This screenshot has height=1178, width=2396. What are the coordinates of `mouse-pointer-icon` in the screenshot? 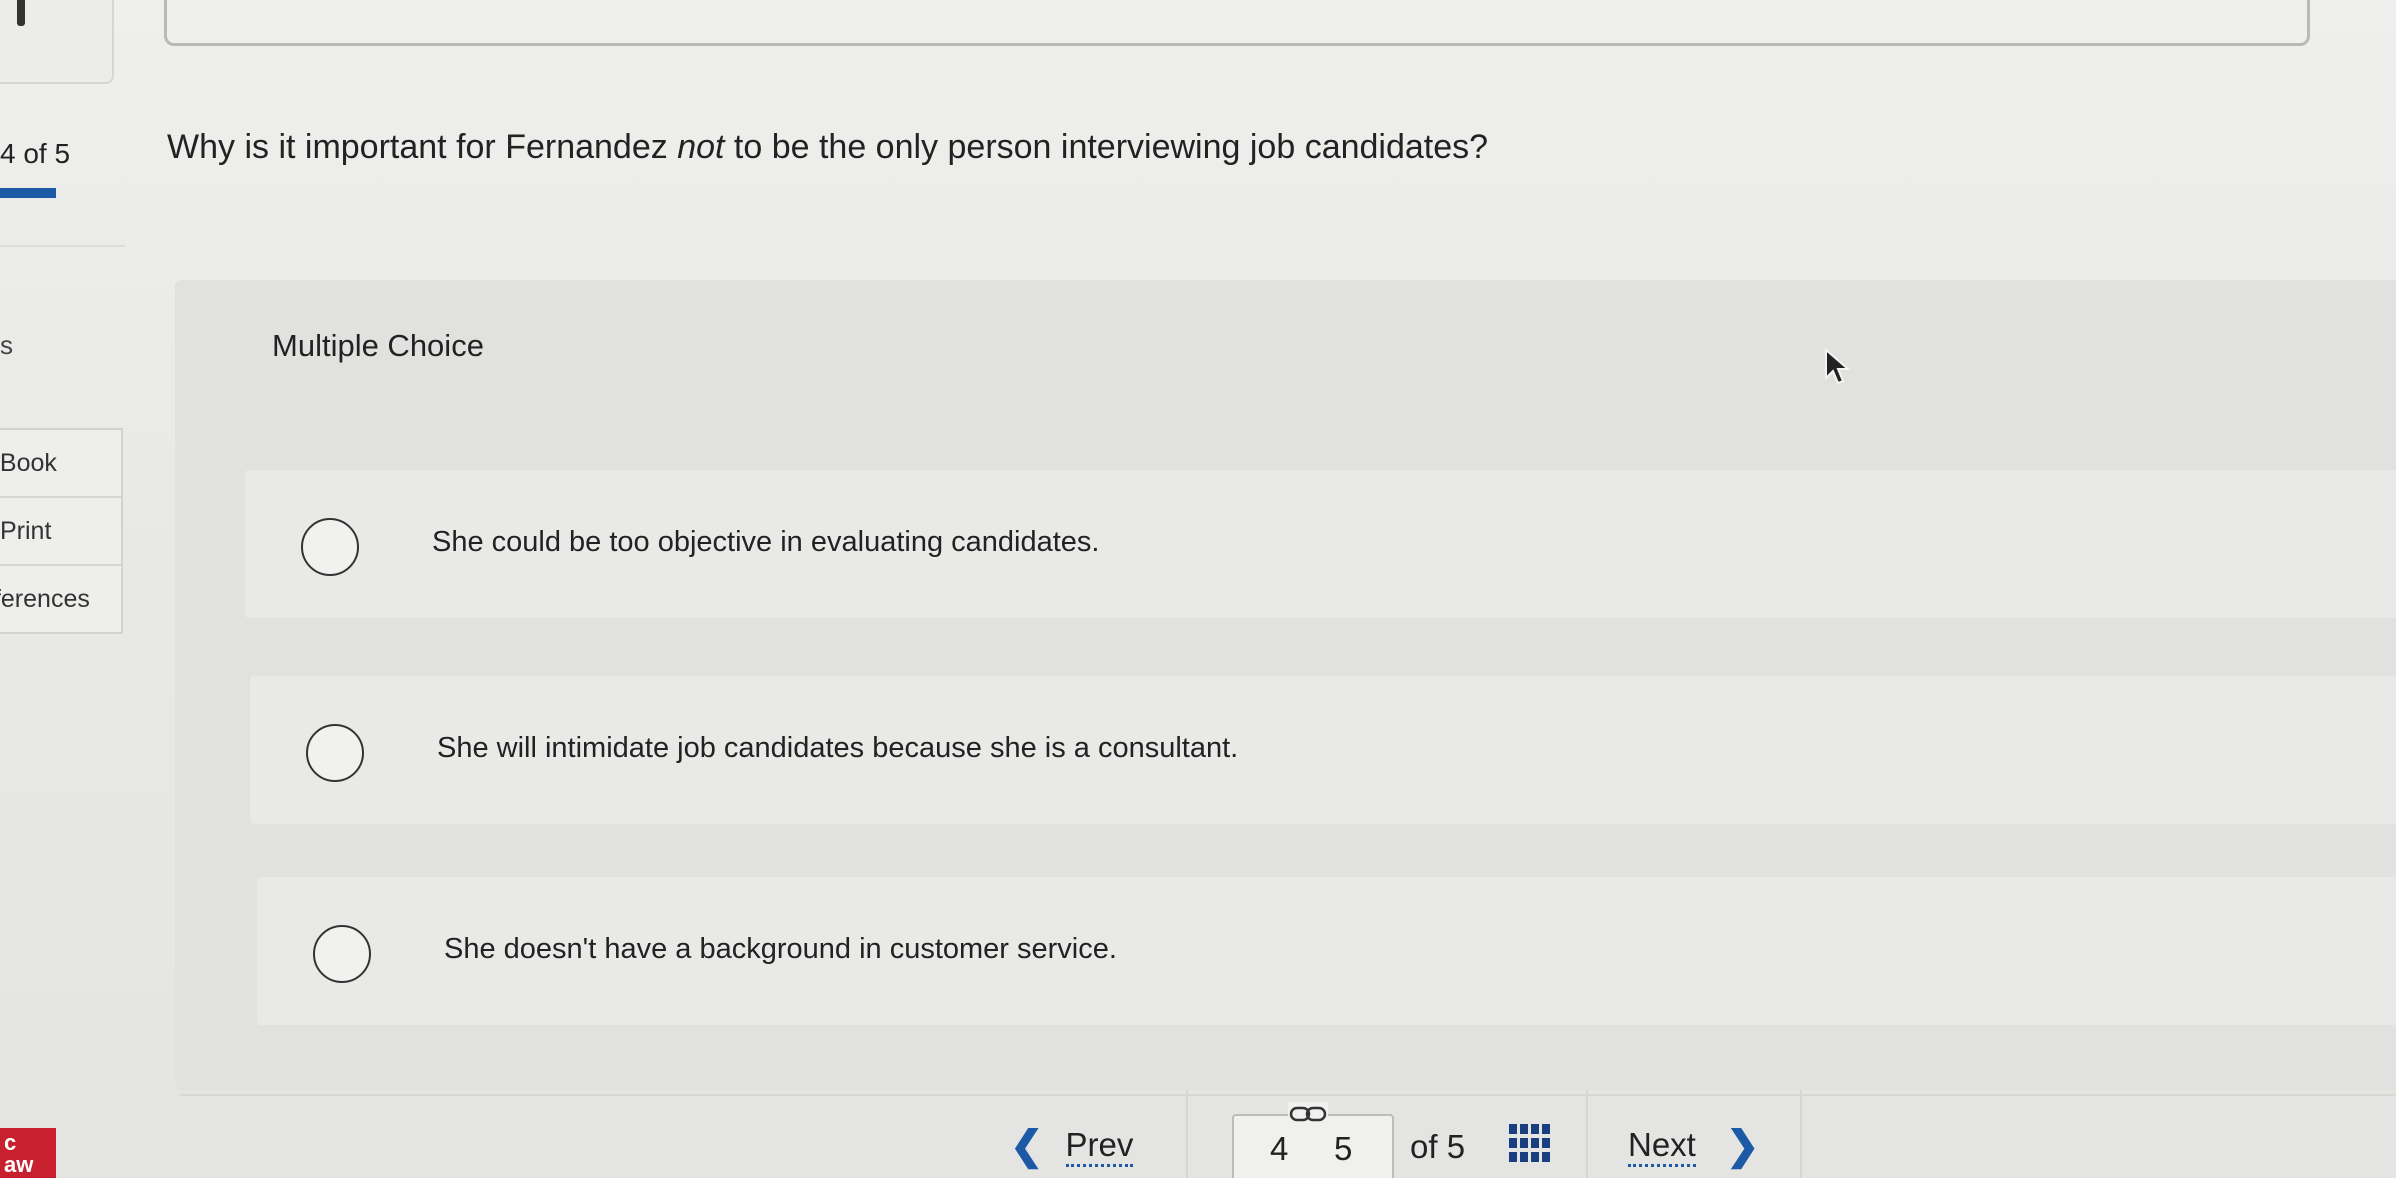 It's located at (1838, 366).